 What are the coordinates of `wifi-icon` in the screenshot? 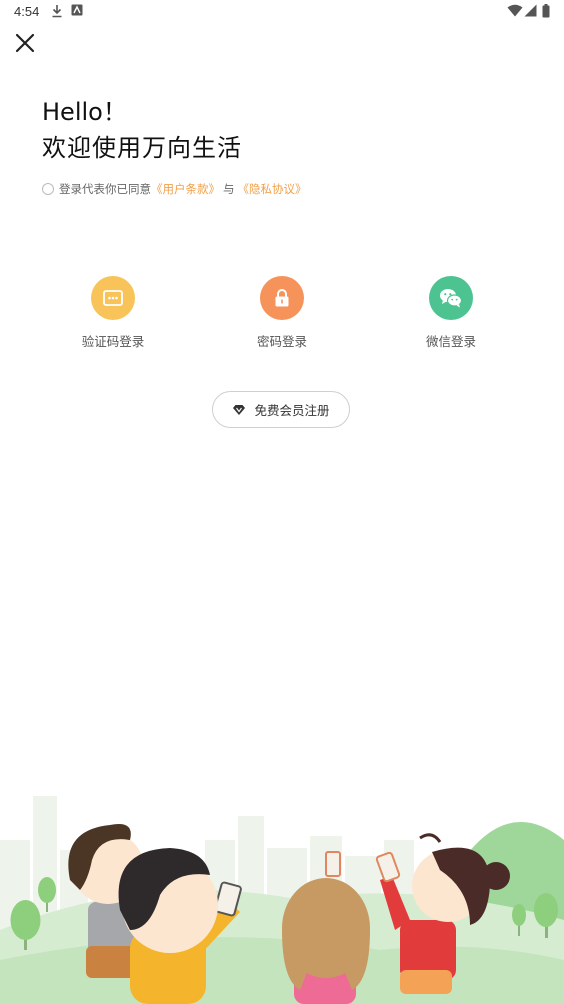 It's located at (515, 10).